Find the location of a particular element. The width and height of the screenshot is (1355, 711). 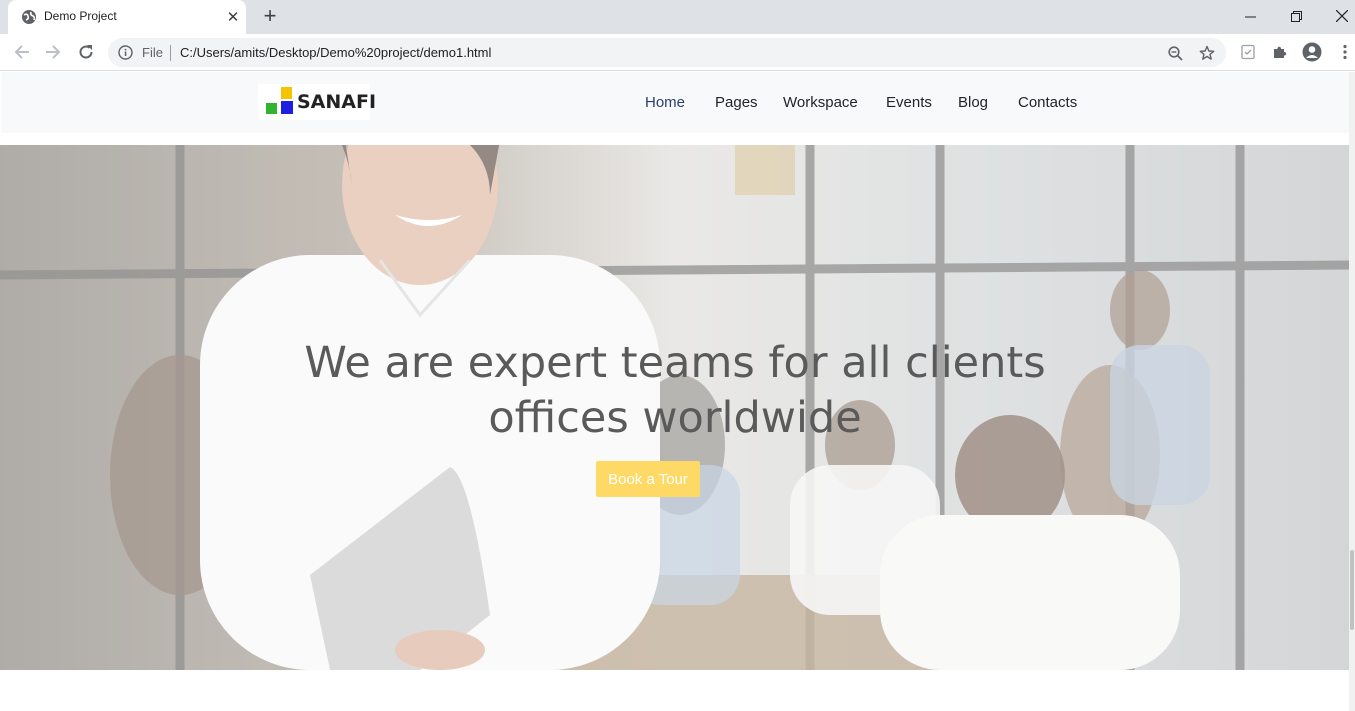

puzzle-icon is located at coordinates (1280, 52).